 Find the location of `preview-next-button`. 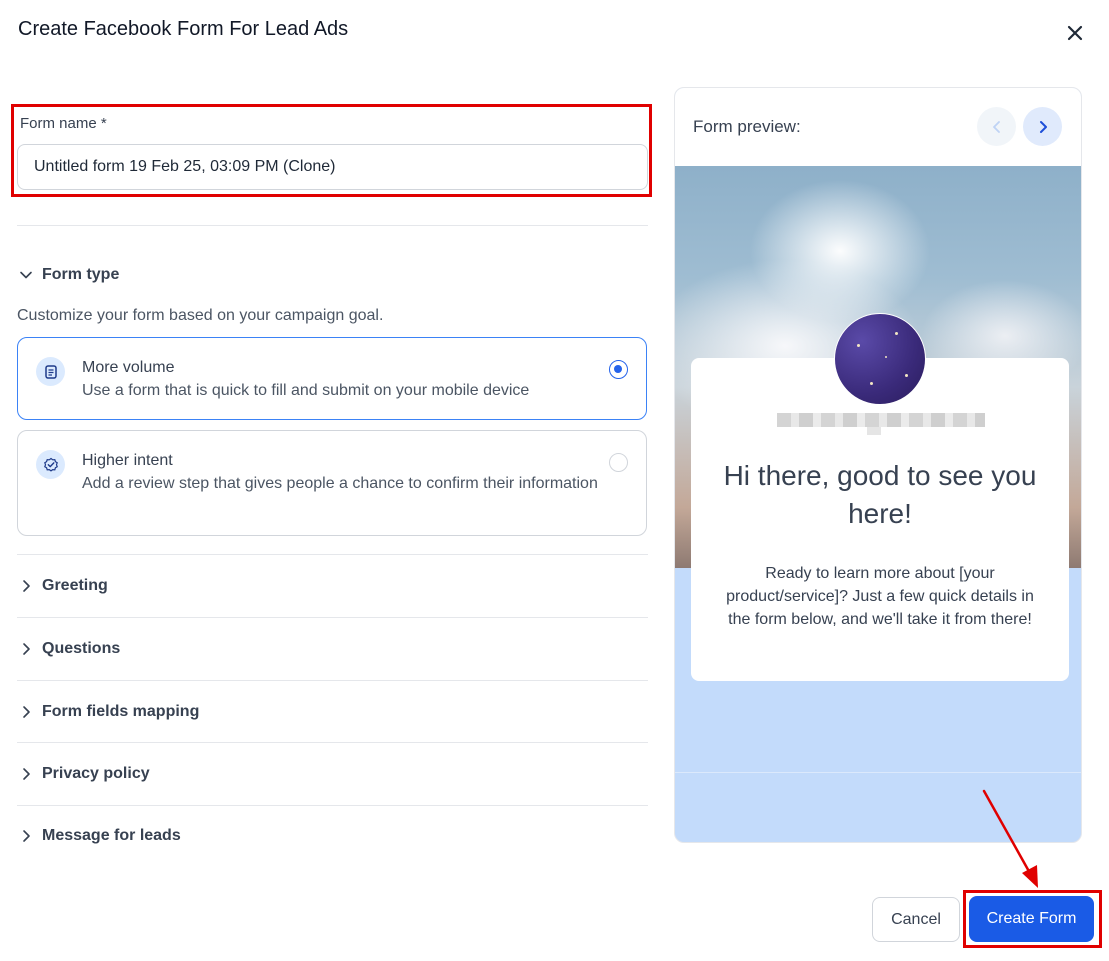

preview-next-button is located at coordinates (1042, 126).